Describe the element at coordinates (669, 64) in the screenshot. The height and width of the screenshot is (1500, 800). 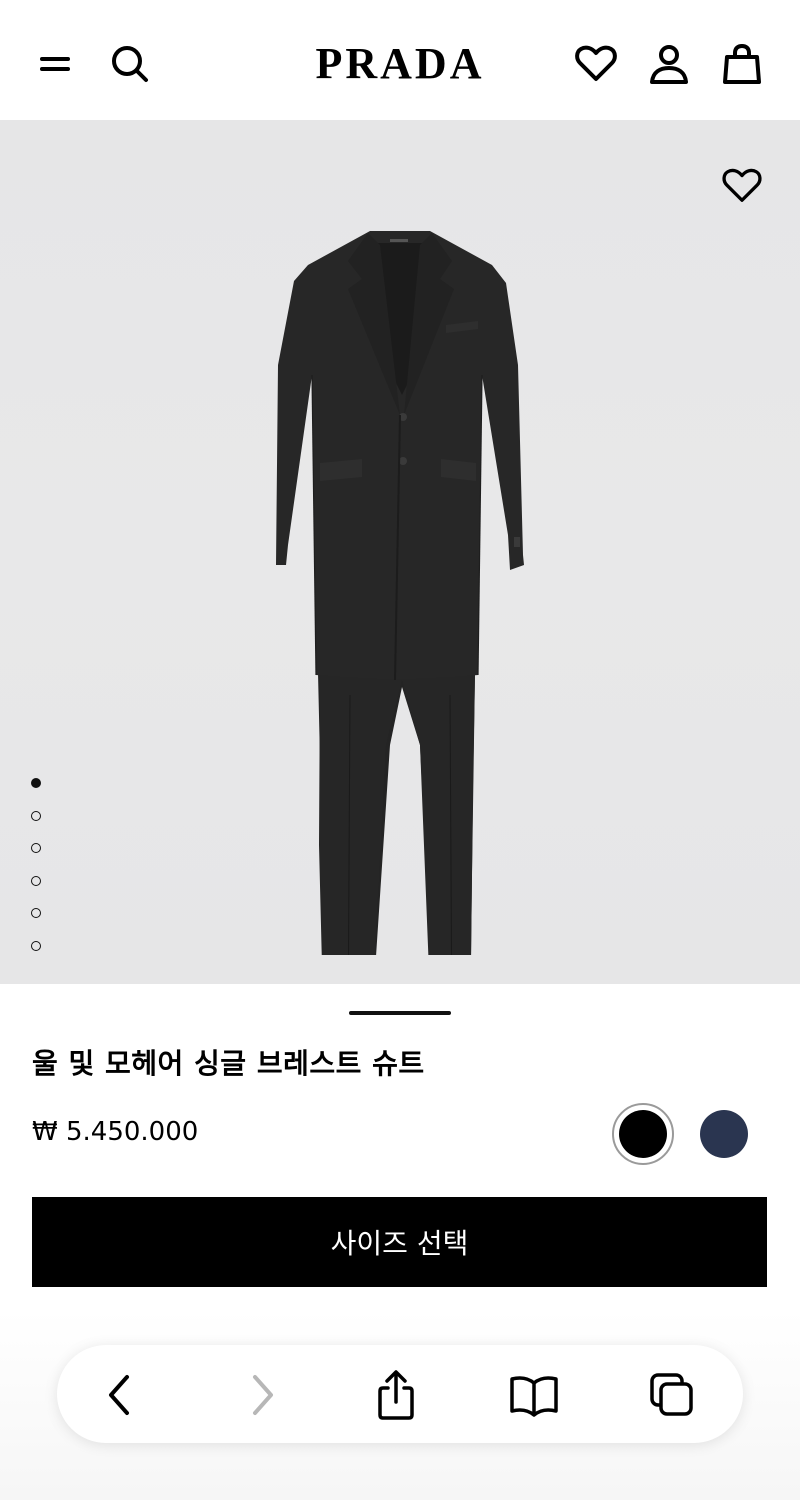
I see `user-icon` at that location.